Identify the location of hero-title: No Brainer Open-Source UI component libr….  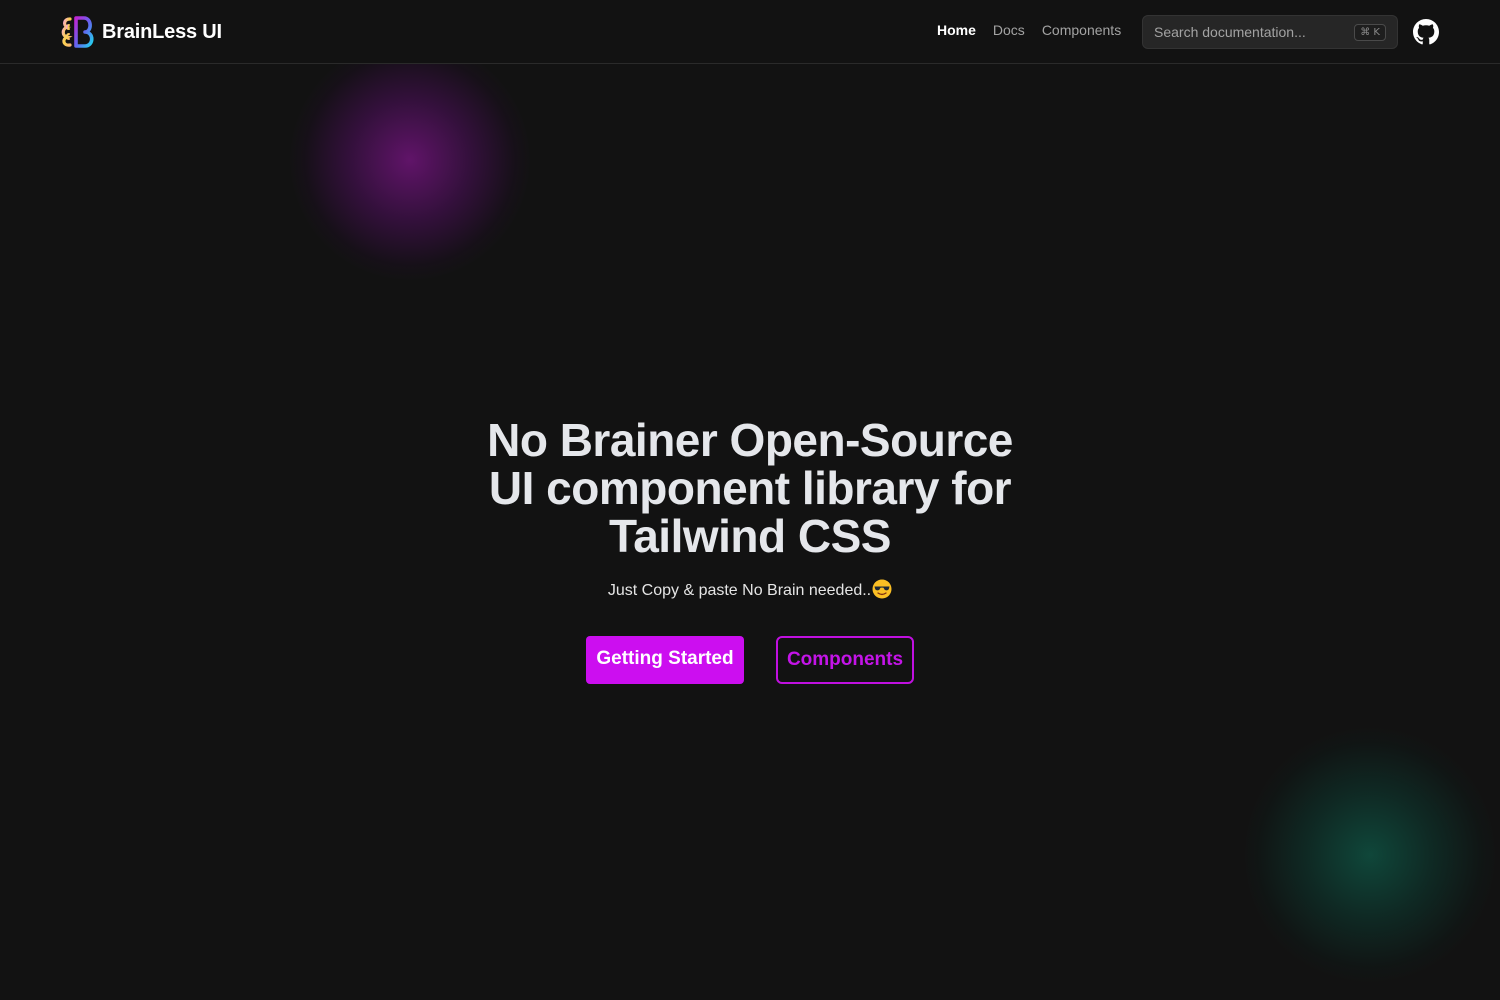
(750, 488).